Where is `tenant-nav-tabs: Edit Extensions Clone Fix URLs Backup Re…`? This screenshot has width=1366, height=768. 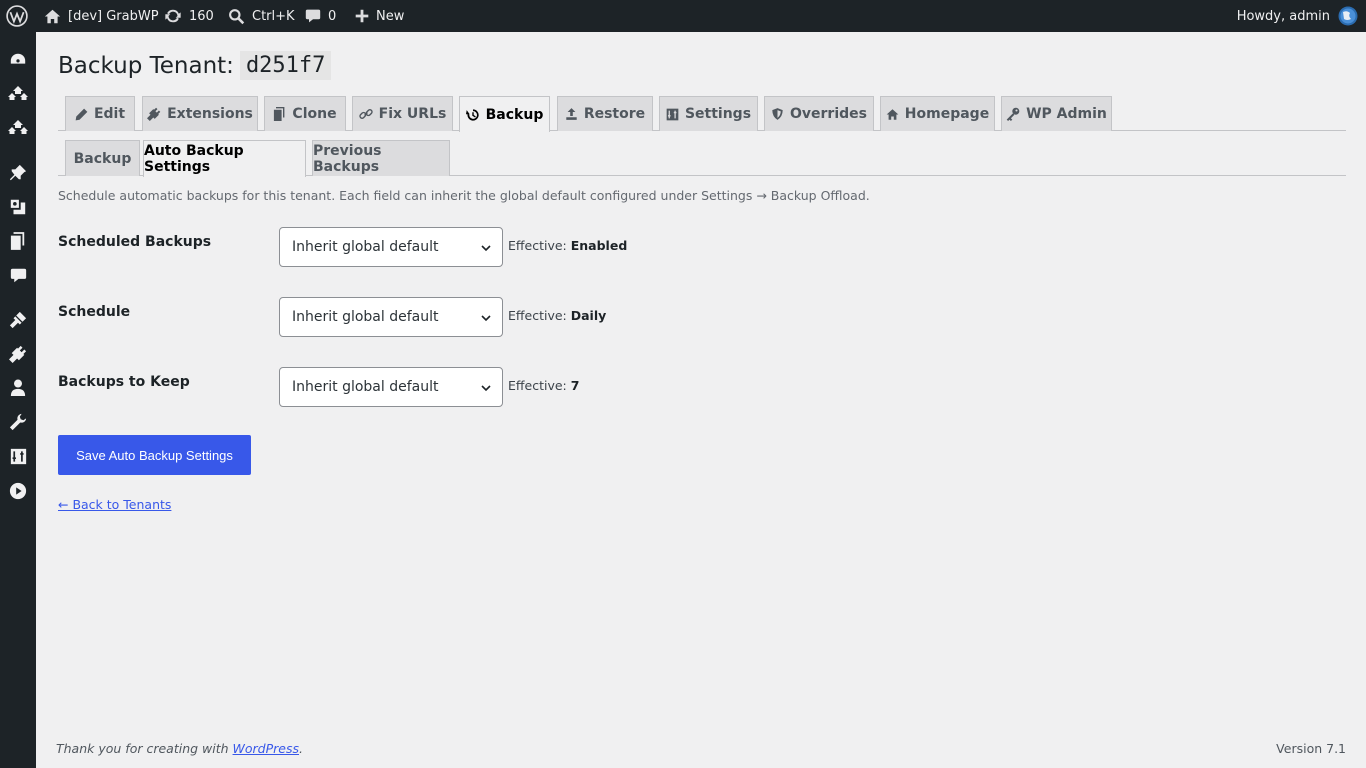
tenant-nav-tabs: Edit Extensions Clone Fix URLs Backup Re… is located at coordinates (702, 114).